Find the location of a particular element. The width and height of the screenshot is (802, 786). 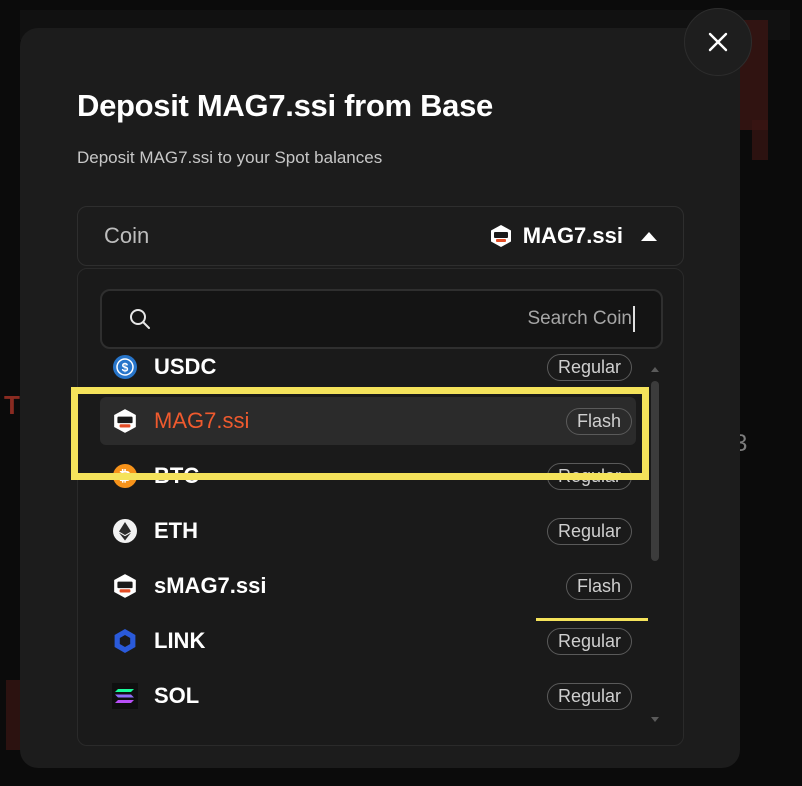

coin-select: Coin MAG7.ssi is located at coordinates (380, 236).